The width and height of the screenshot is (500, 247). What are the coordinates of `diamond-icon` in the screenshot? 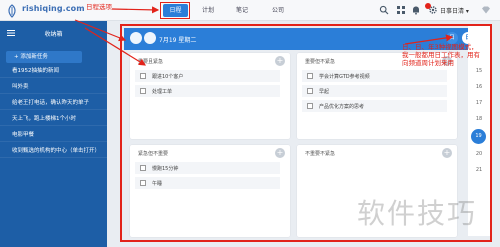 It's located at (486, 10).